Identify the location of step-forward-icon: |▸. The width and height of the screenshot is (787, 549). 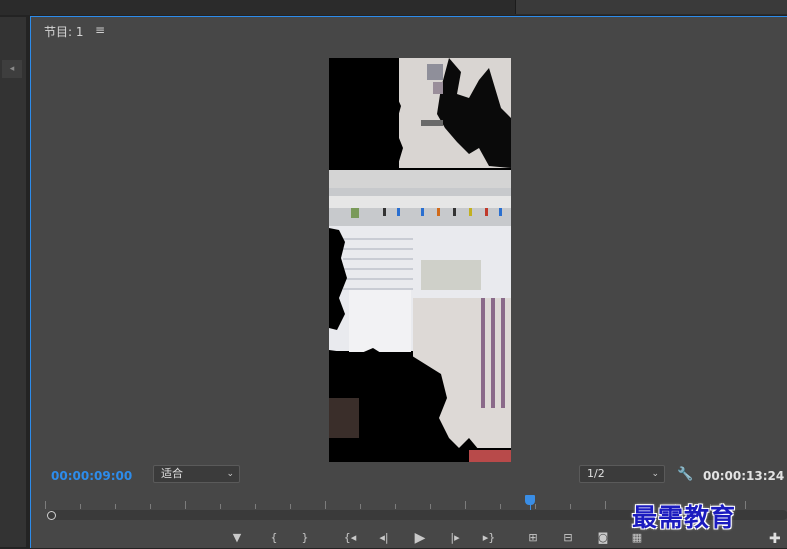
(455, 538).